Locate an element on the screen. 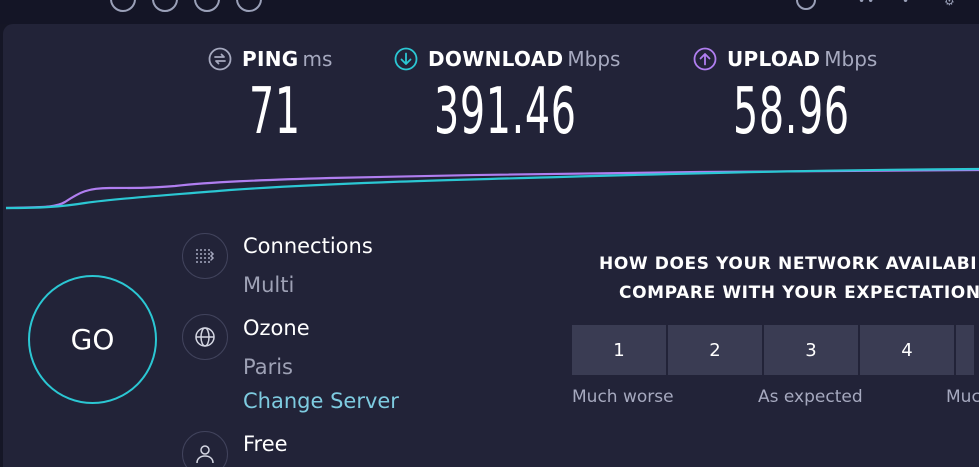 This screenshot has width=979, height=467. connections-icon is located at coordinates (205, 256).